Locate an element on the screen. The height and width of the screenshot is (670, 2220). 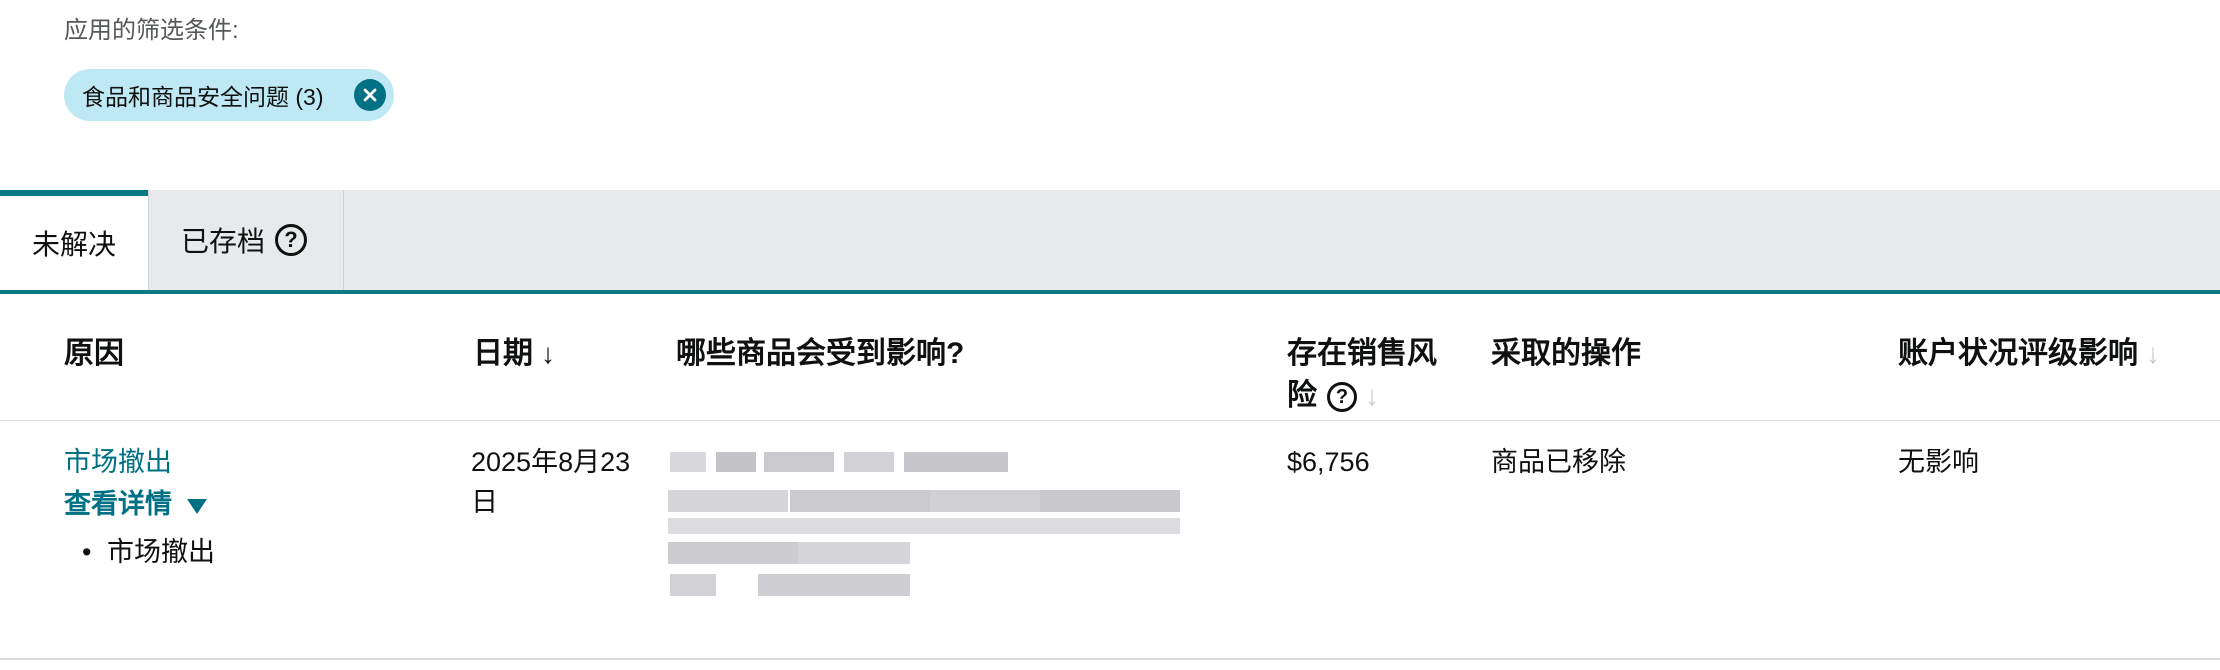
detail-list-item: • 市场撤出 is located at coordinates (148, 549).